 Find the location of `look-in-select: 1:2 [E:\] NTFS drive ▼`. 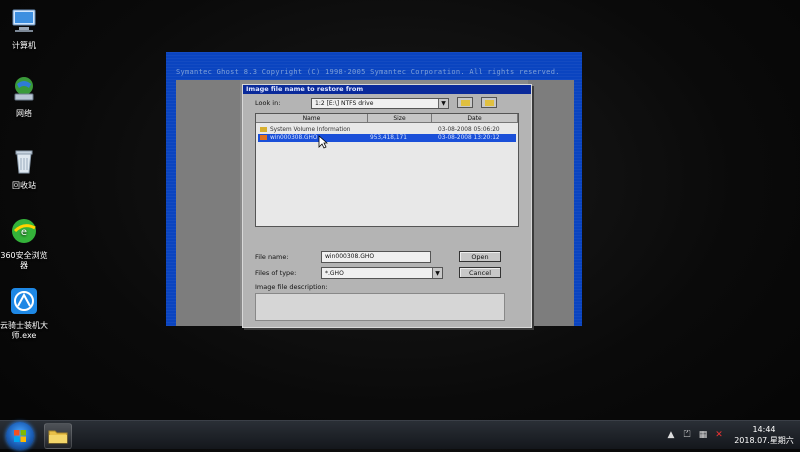

look-in-select: 1:2 [E:\] NTFS drive ▼ is located at coordinates (380, 103).